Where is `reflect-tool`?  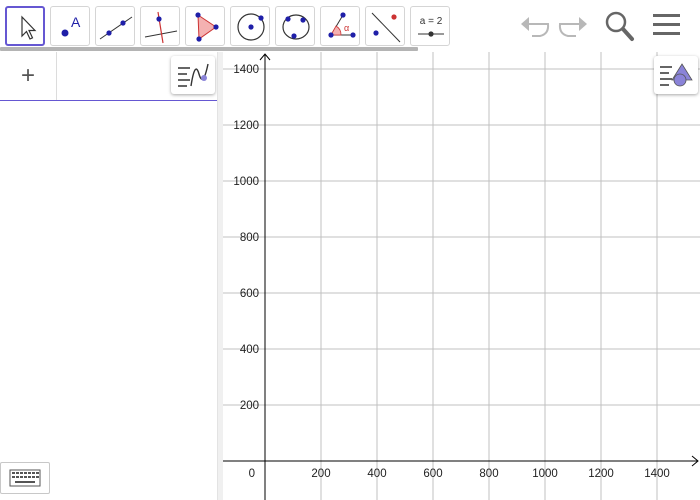 reflect-tool is located at coordinates (385, 26).